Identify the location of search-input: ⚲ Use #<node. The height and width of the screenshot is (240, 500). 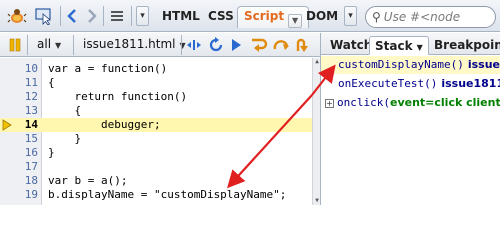
(430, 17).